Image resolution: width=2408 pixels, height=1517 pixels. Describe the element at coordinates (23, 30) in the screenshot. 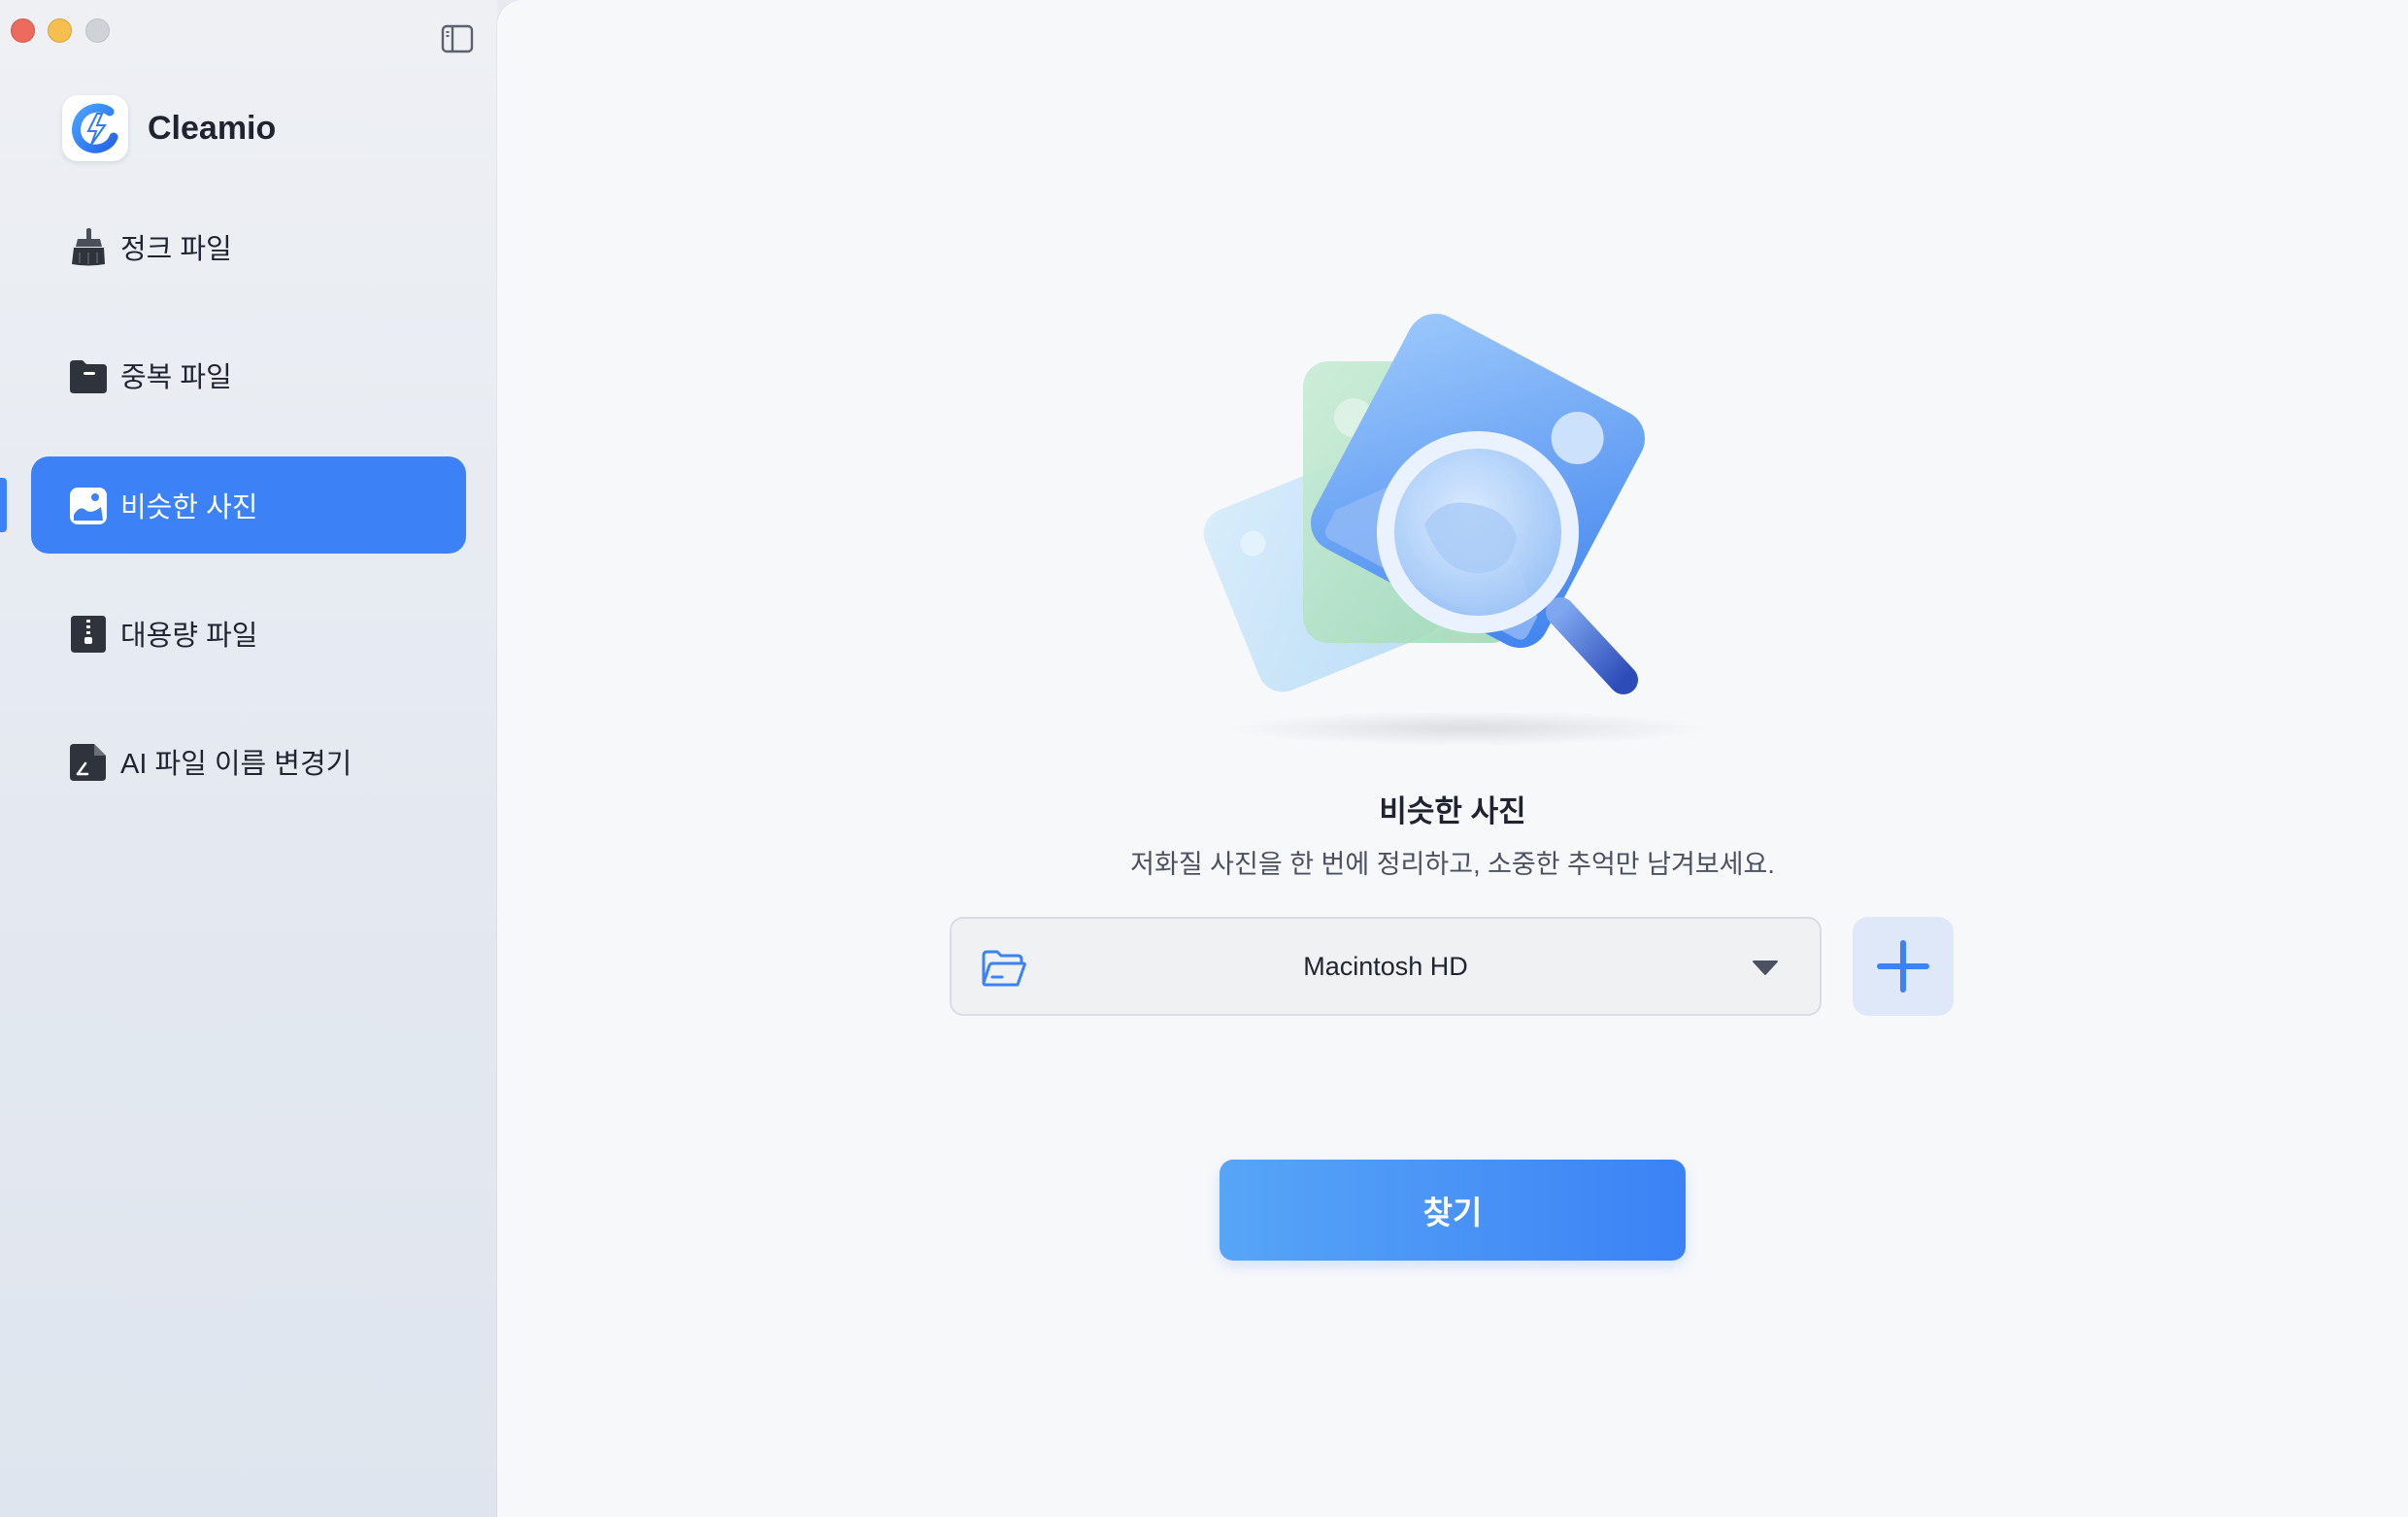

I see `close-window-button` at that location.